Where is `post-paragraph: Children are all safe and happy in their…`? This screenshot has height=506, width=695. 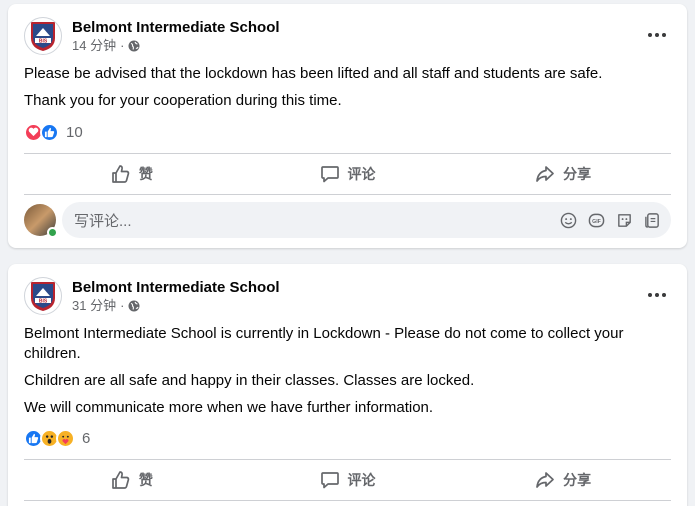 post-paragraph: Children are all safe and happy in their… is located at coordinates (249, 380).